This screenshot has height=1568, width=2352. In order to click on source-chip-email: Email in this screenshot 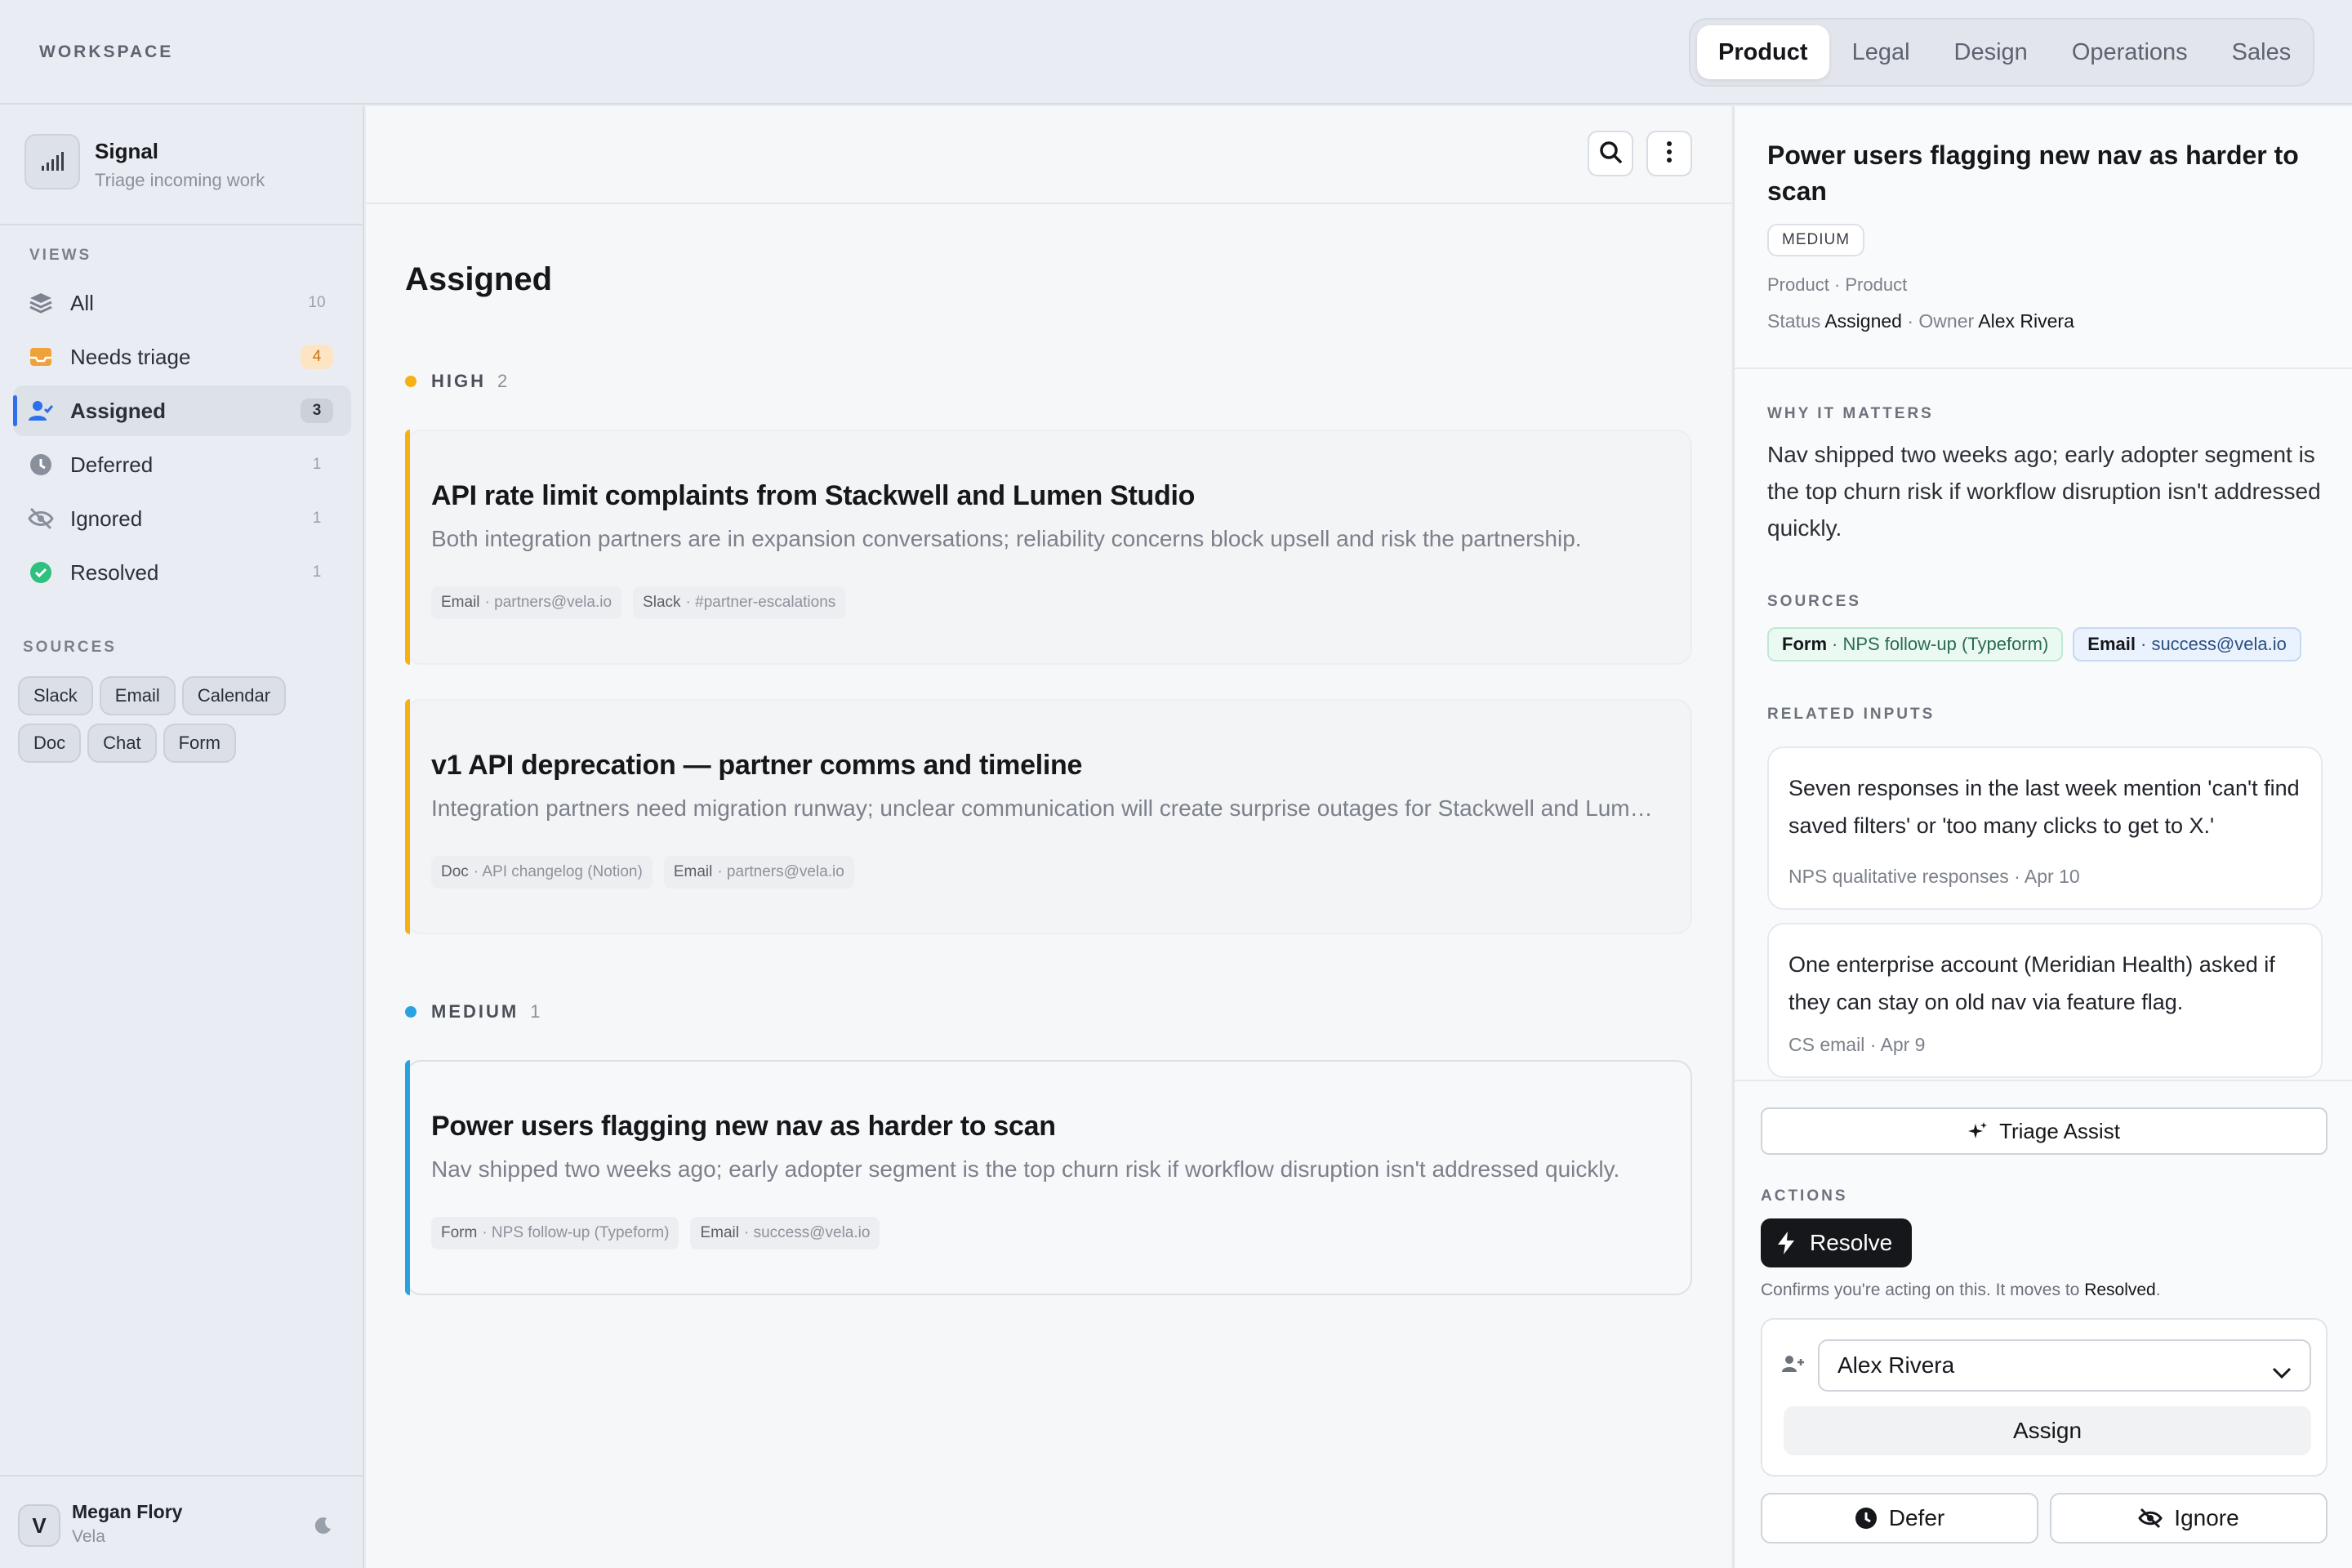, I will do `click(137, 695)`.